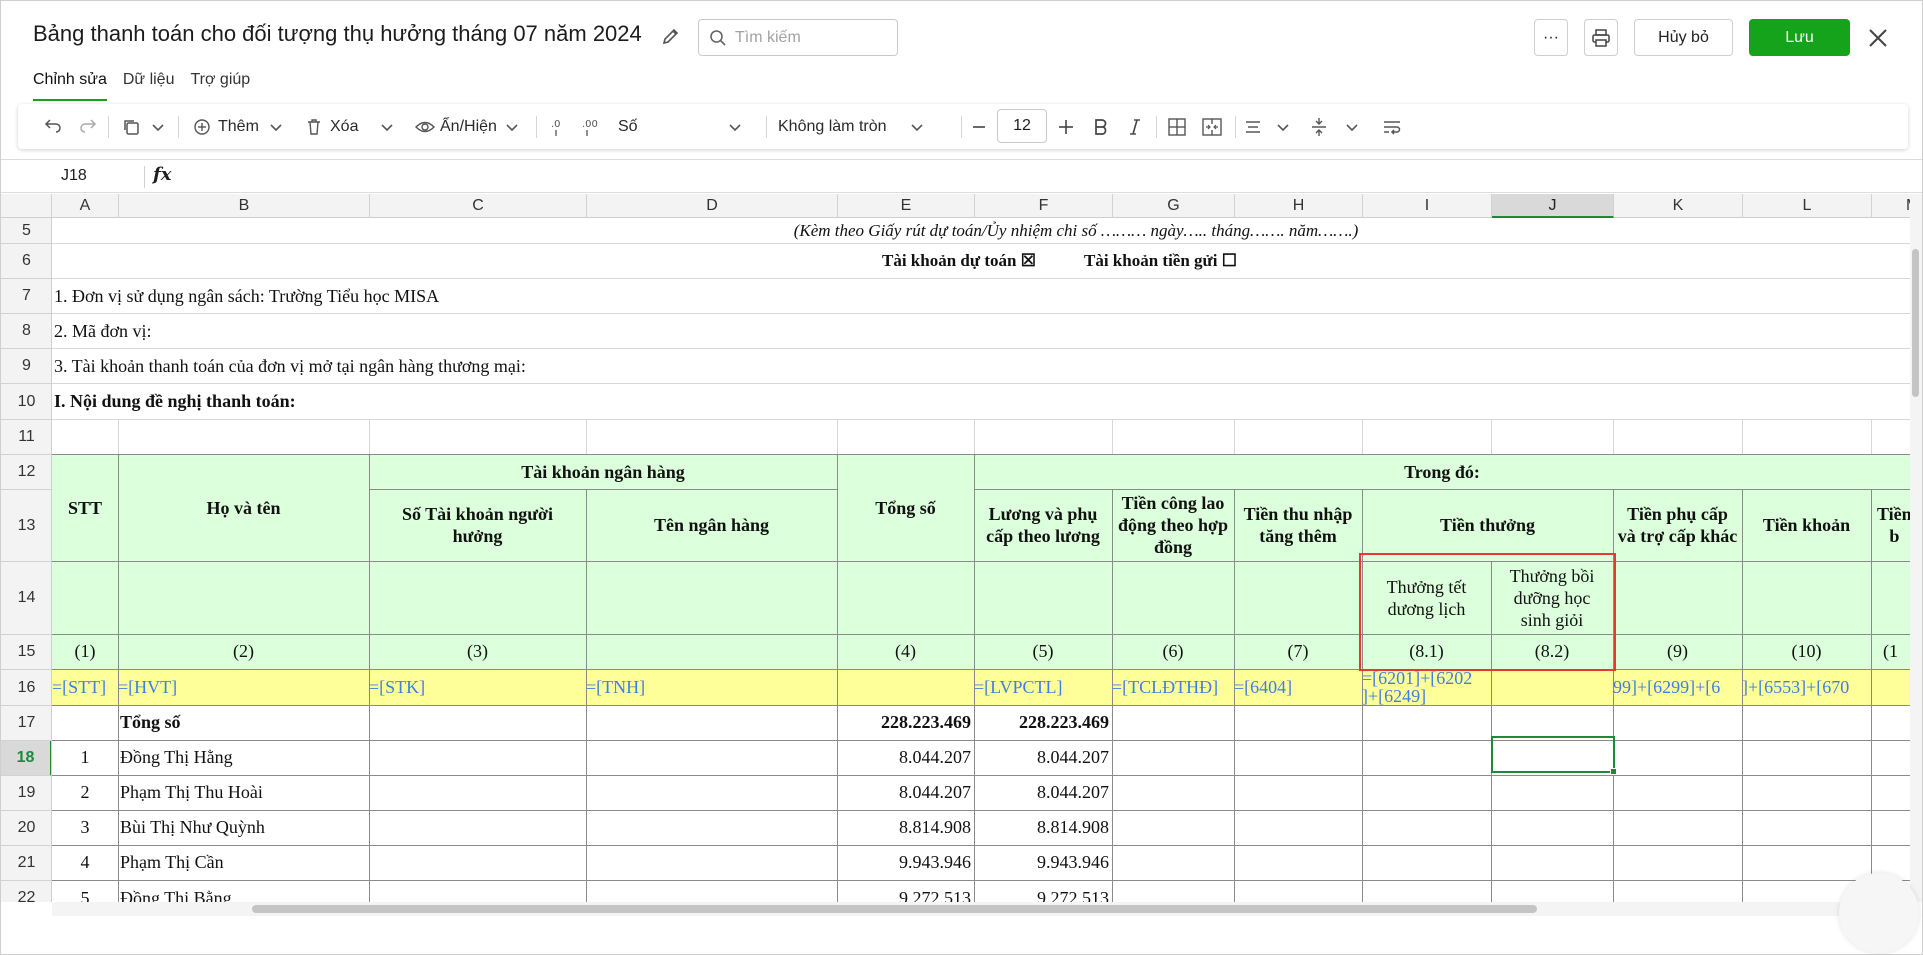 This screenshot has height=955, width=1923. I want to click on column-header: K, so click(1678, 206).